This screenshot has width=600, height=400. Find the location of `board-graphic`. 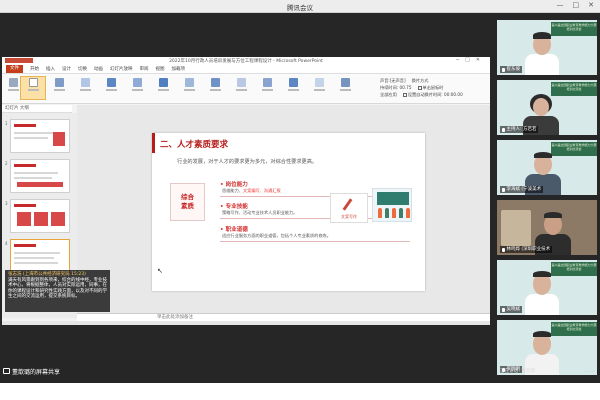

board-graphic is located at coordinates (393, 198).